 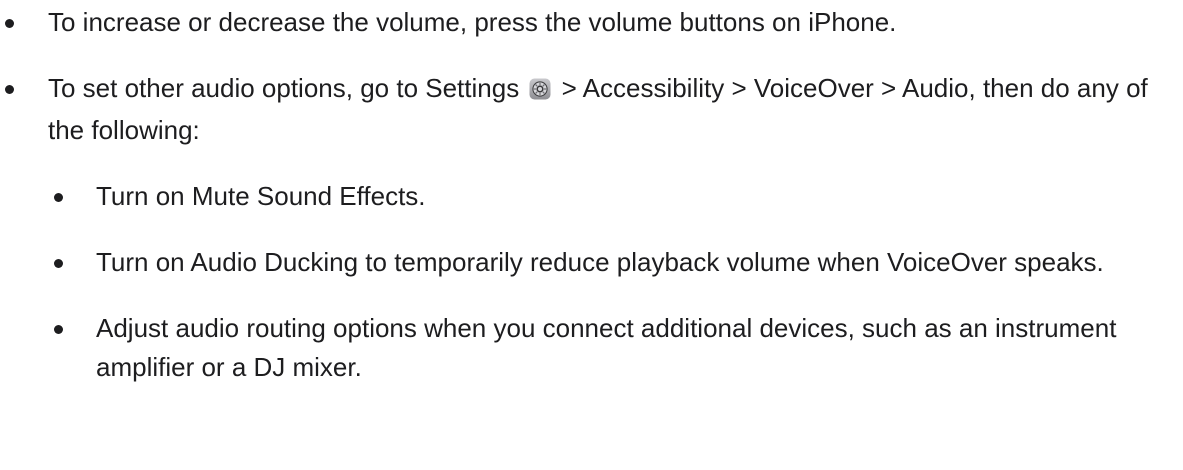 I want to click on sub-list-item: Turn on Mute Sound Effects., so click(x=591, y=196).